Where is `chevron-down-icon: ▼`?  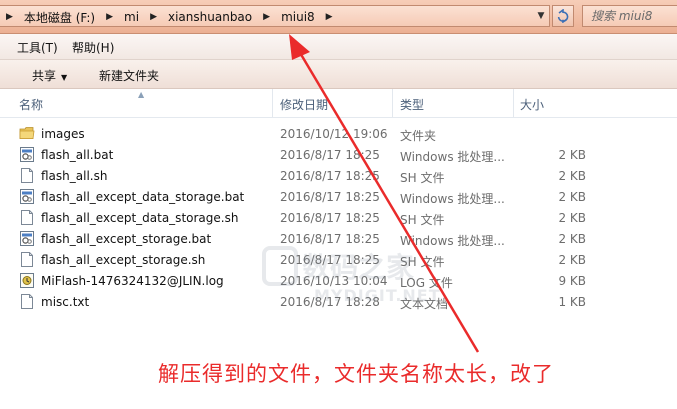 chevron-down-icon: ▼ is located at coordinates (64, 77).